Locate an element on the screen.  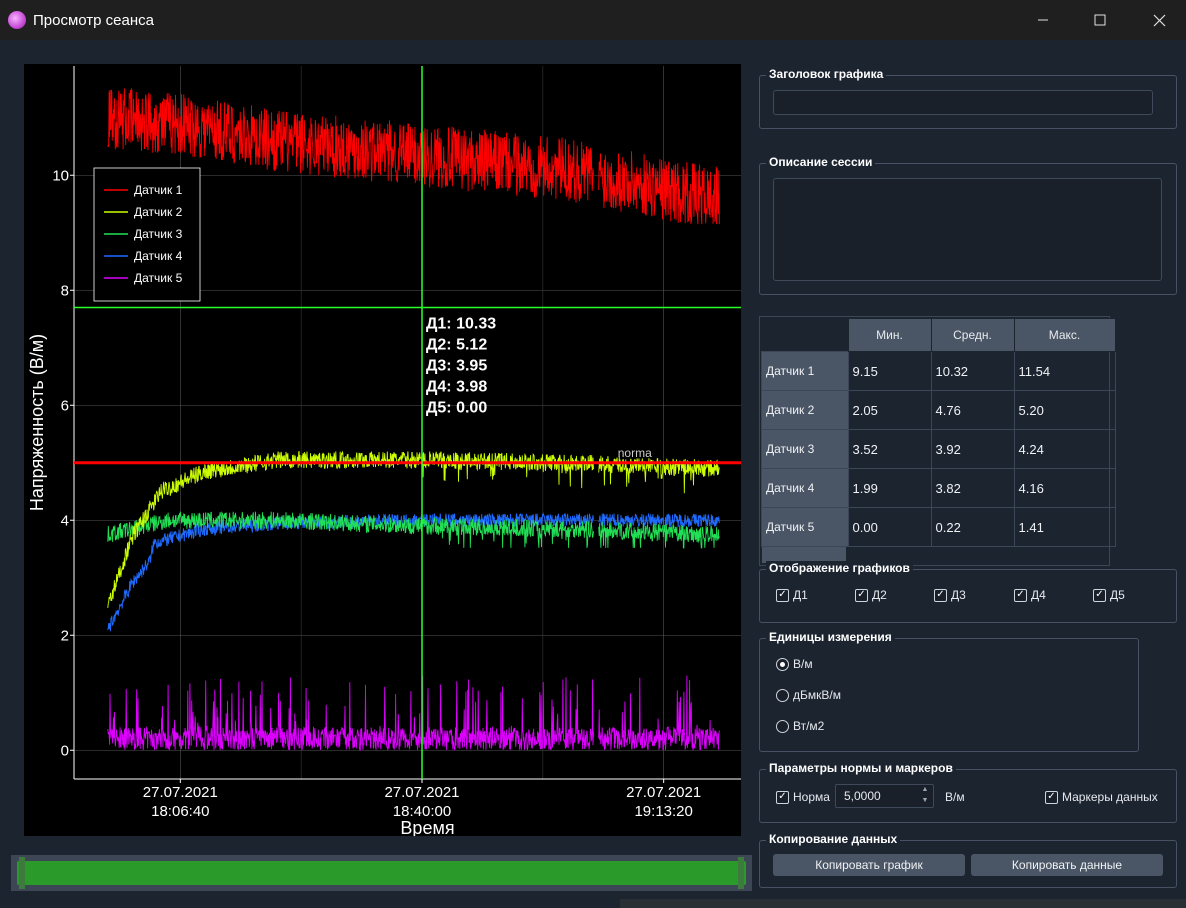
data-markers-checkbox: ✓ Маркеры данных is located at coordinates (1101, 797).